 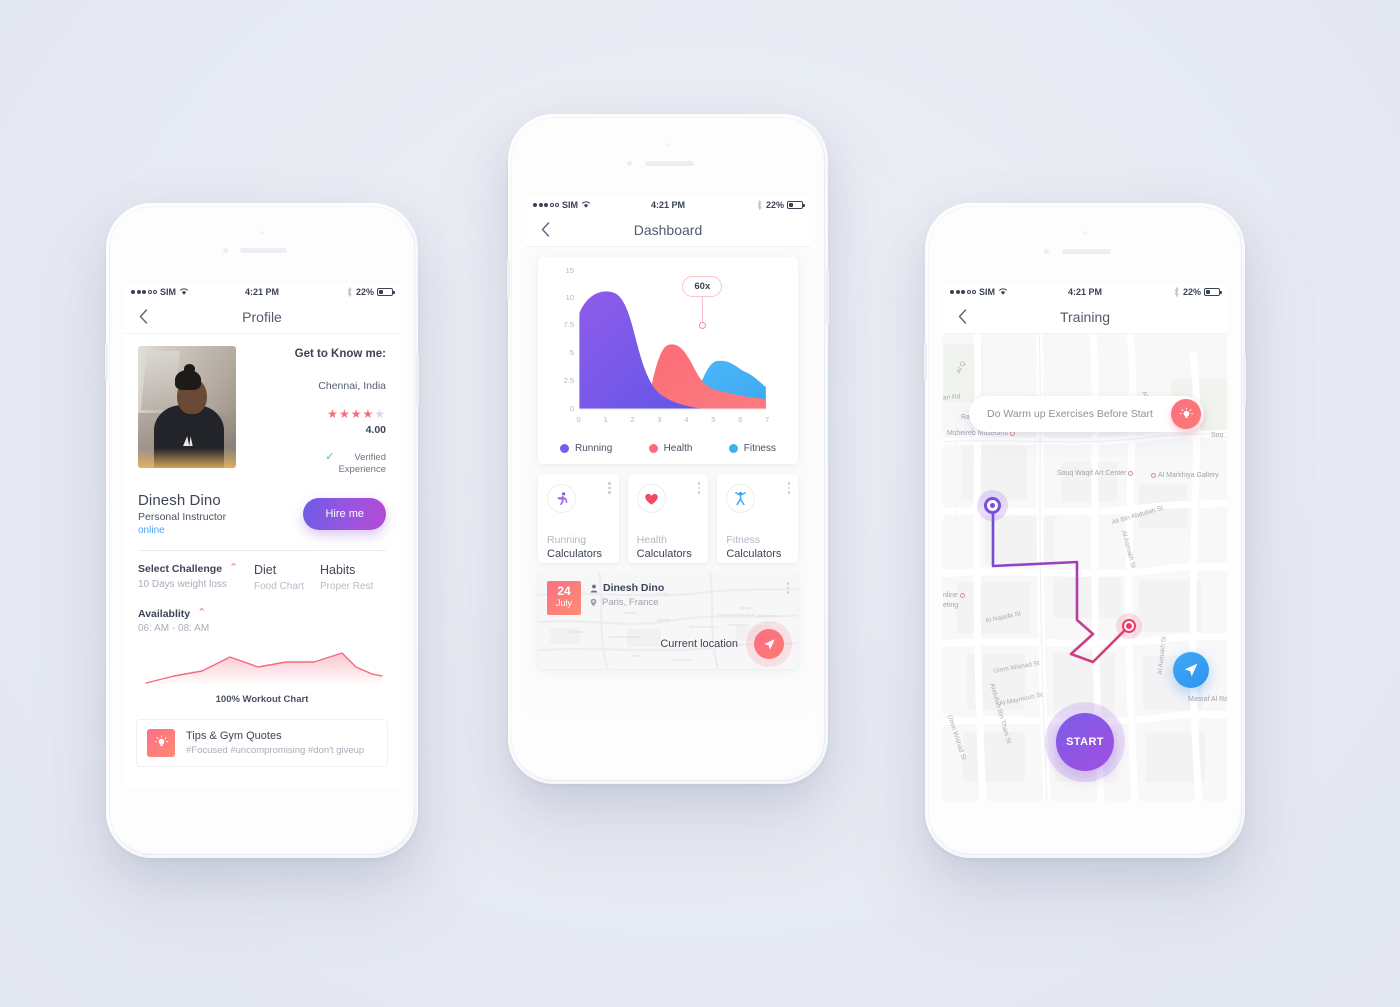 What do you see at coordinates (733, 448) in the screenshot?
I see `legend-dot-fitness` at bounding box center [733, 448].